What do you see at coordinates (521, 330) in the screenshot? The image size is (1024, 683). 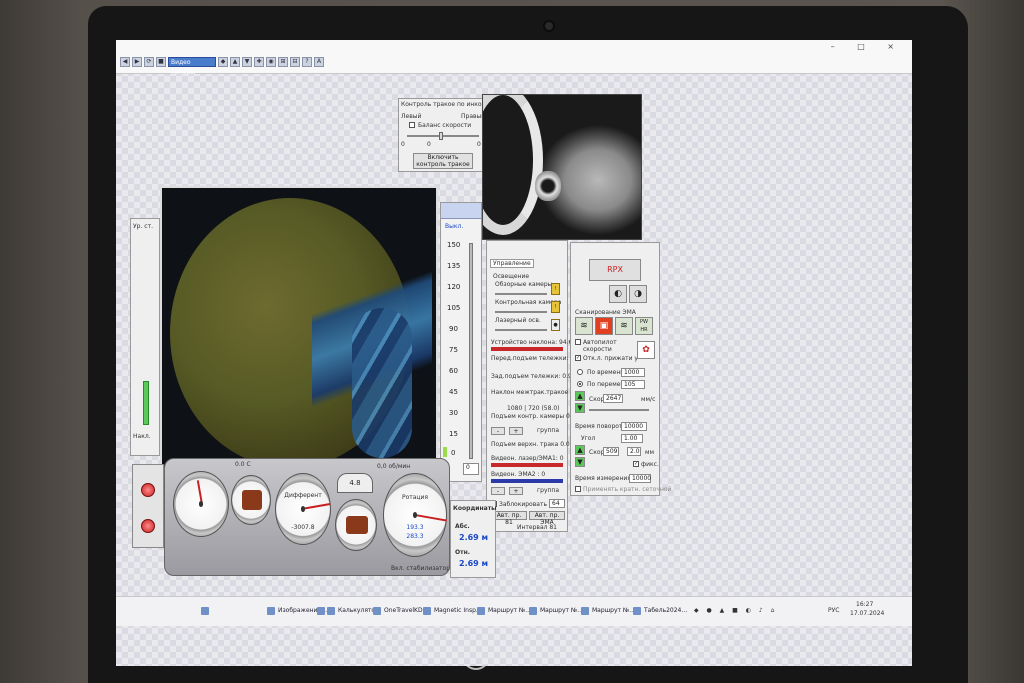 I see `laser-slider` at bounding box center [521, 330].